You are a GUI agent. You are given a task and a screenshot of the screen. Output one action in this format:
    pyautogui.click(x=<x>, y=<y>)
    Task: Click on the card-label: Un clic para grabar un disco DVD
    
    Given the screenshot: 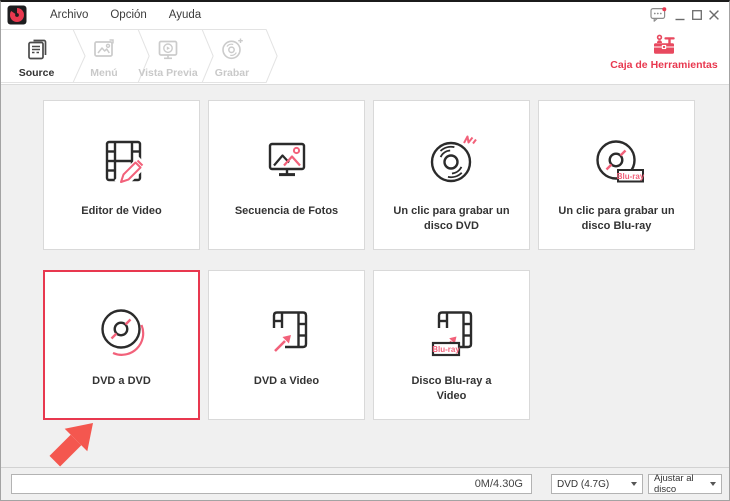 What is the action you would take?
    pyautogui.click(x=451, y=218)
    